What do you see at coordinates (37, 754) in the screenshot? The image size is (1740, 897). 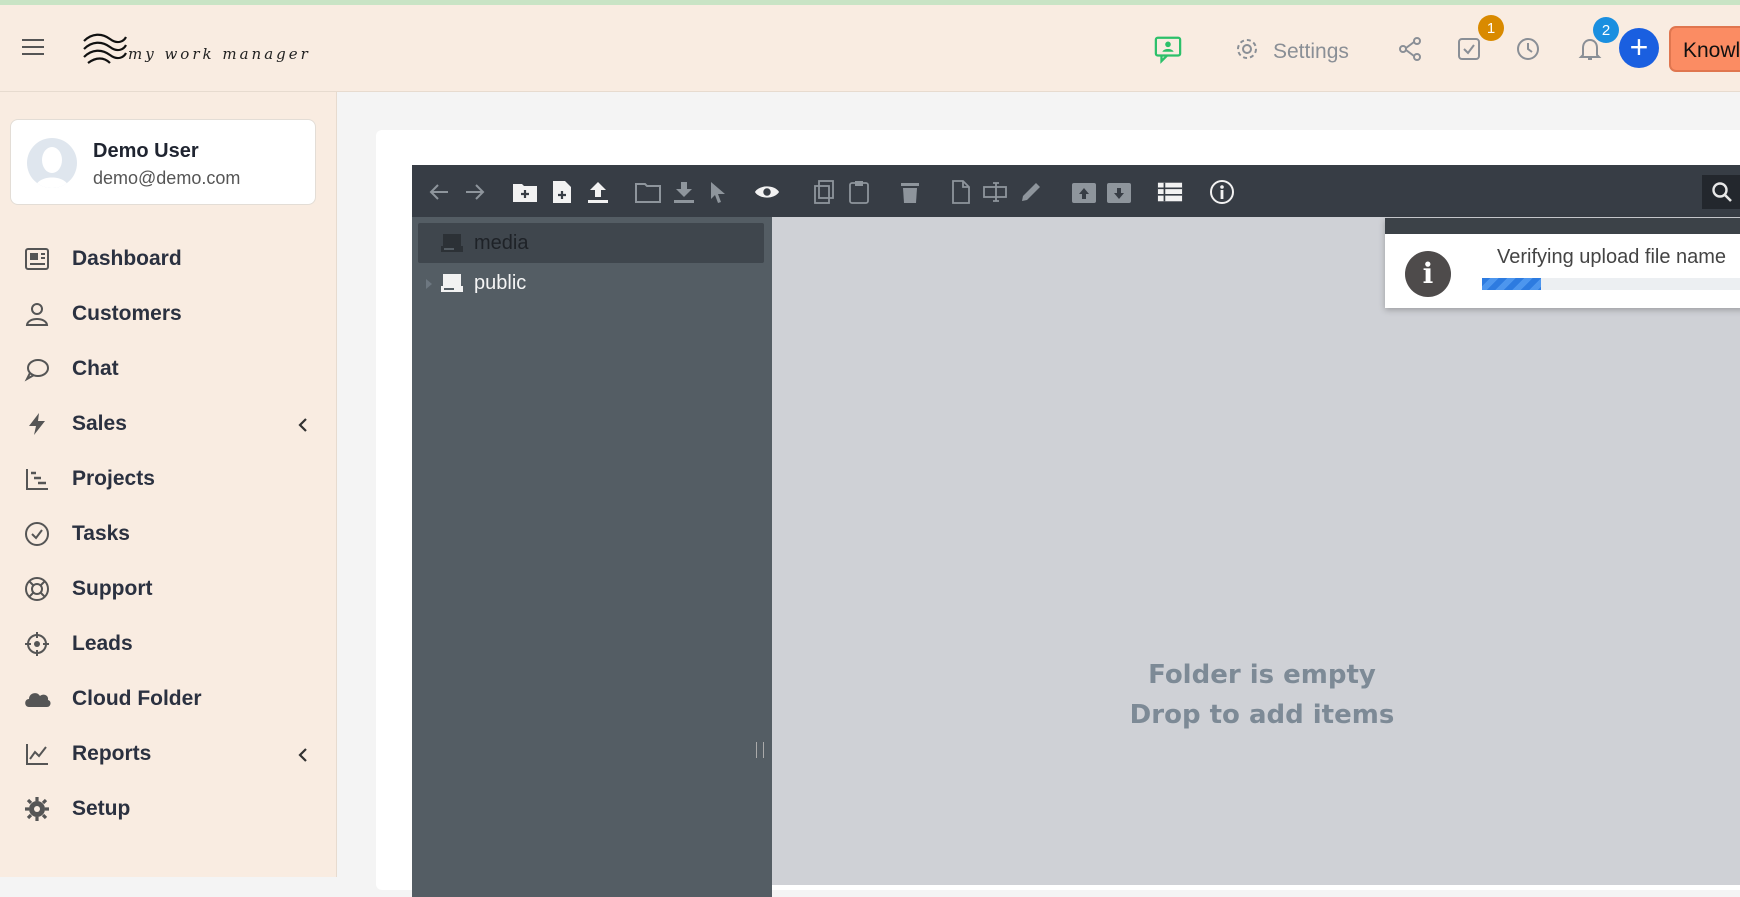 I see `line-chart-icon` at bounding box center [37, 754].